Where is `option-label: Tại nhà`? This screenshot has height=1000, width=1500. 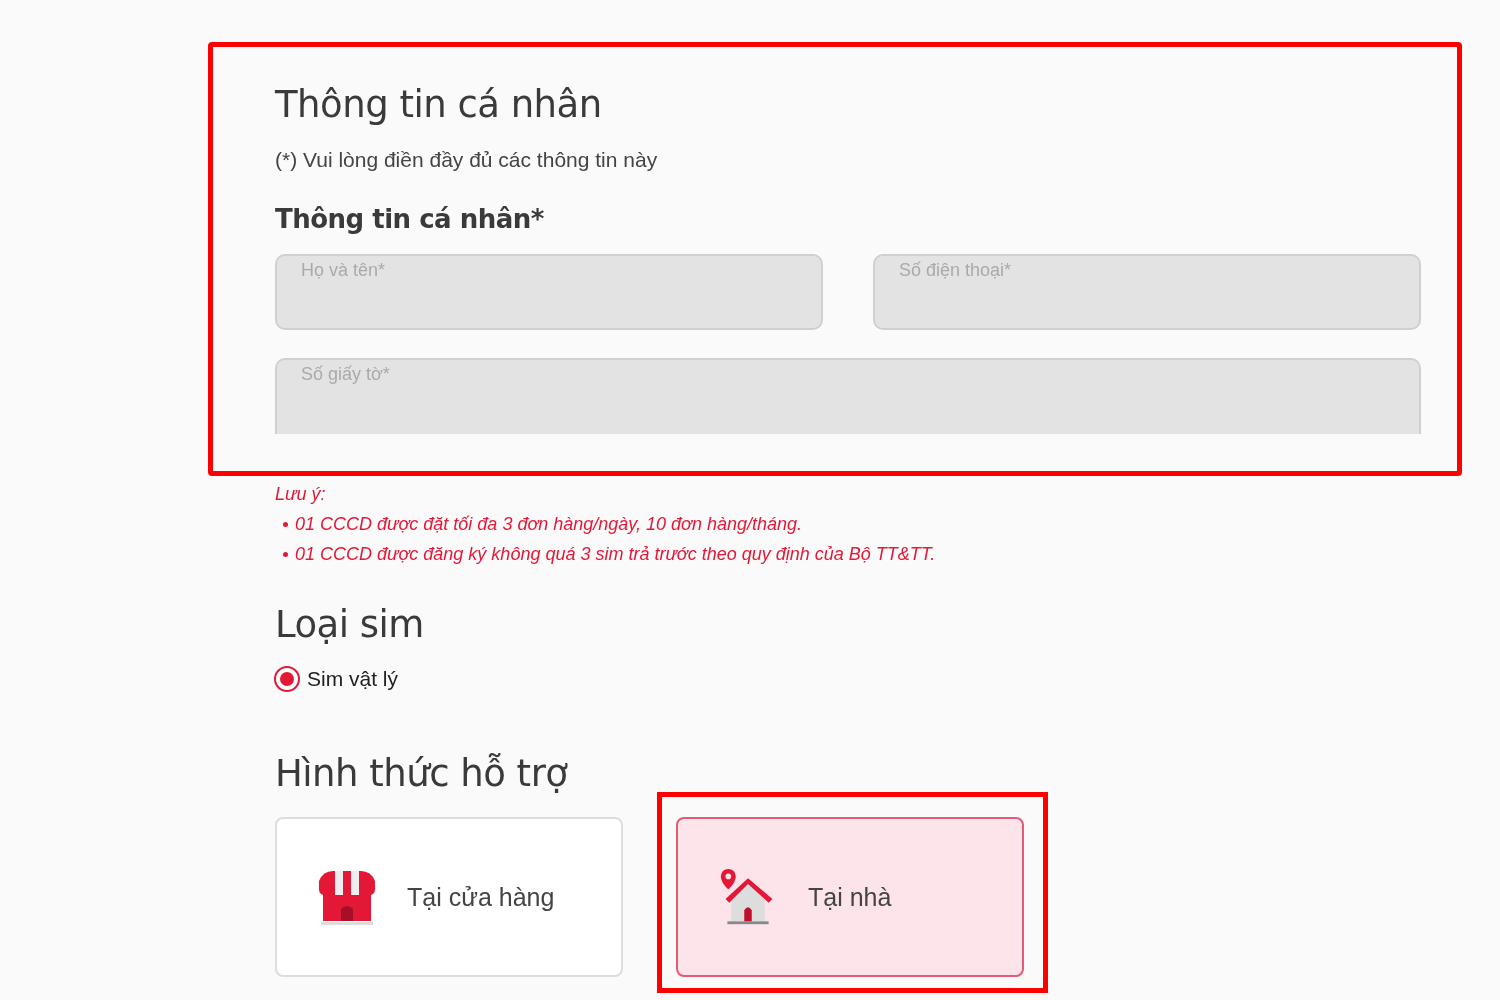
option-label: Tại nhà is located at coordinates (850, 897).